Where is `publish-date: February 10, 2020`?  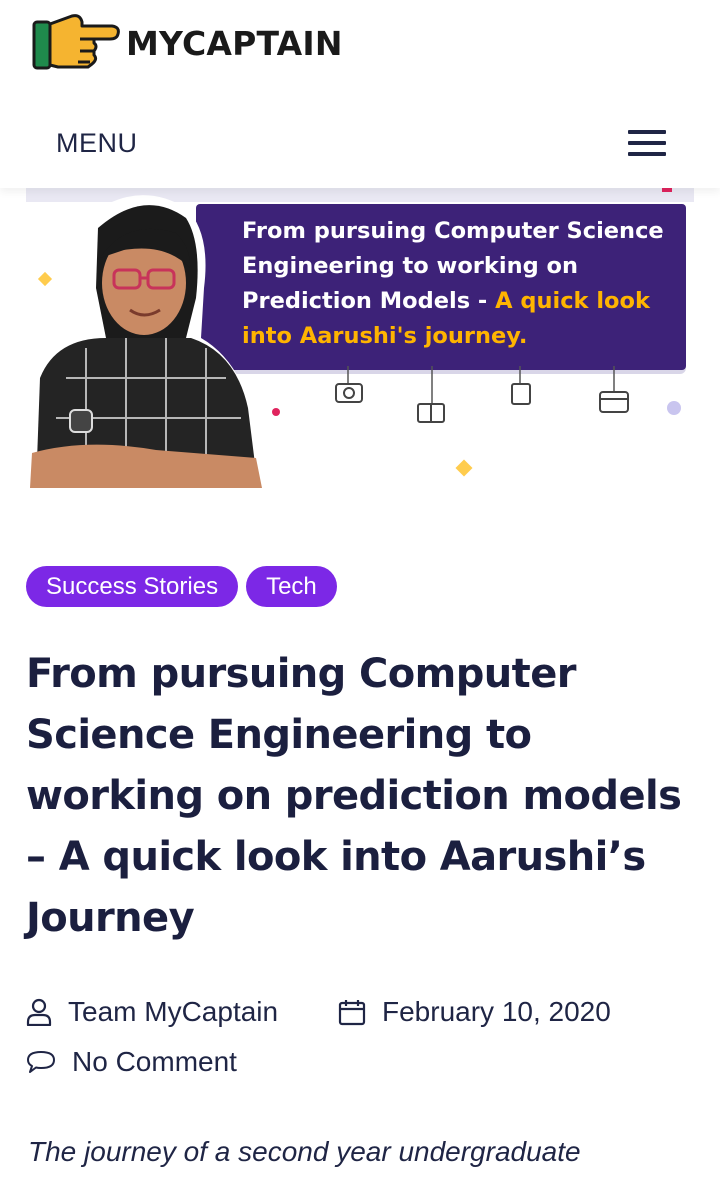
publish-date: February 10, 2020 is located at coordinates (496, 1011).